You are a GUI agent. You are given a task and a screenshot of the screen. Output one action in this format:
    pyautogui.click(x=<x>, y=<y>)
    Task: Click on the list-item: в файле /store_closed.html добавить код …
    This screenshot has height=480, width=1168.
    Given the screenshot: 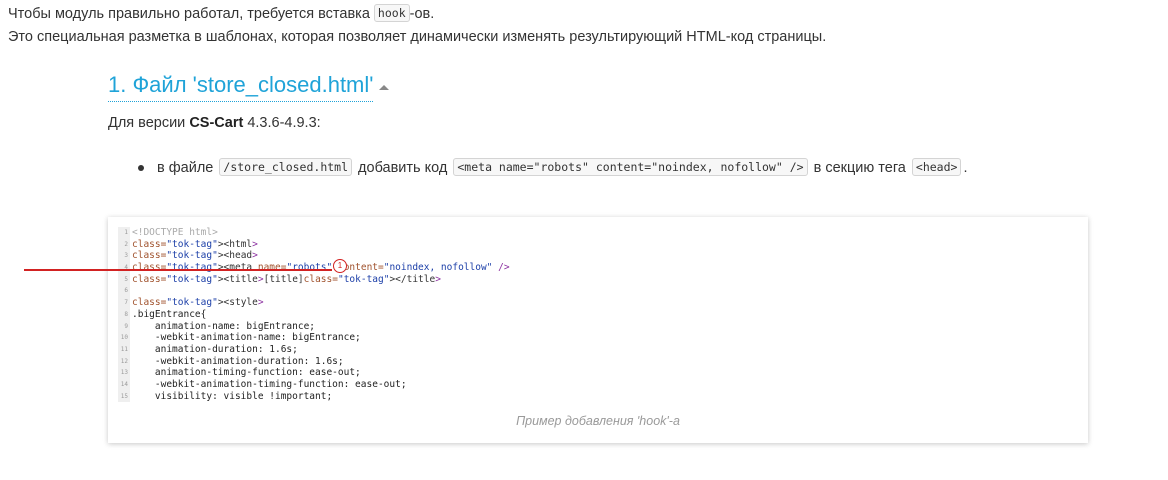 What is the action you would take?
    pyautogui.click(x=553, y=167)
    